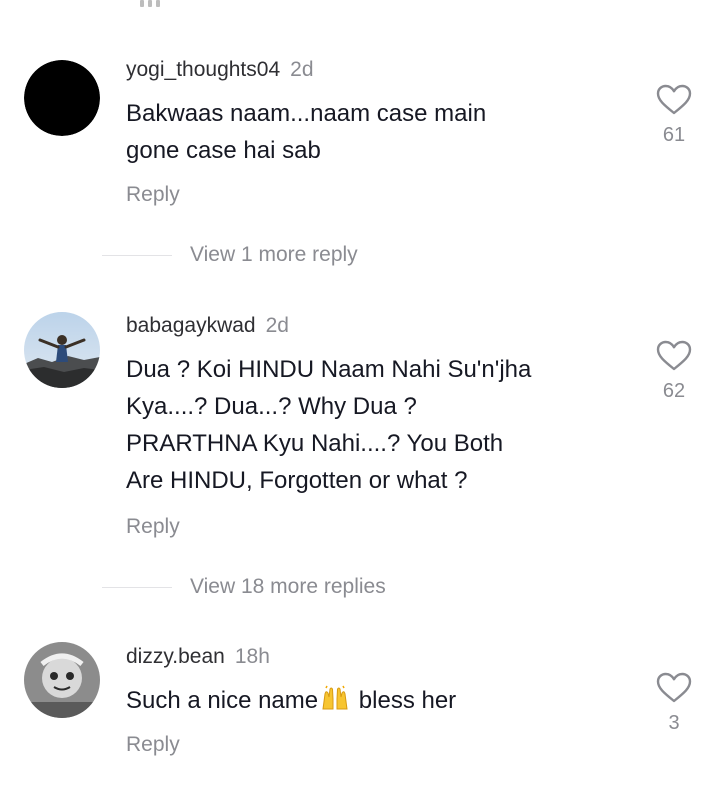 The height and width of the screenshot is (800, 708). Describe the element at coordinates (315, 443) in the screenshot. I see `comment-text-line: PRARTHNA Kyu Nahi....? You Both` at that location.